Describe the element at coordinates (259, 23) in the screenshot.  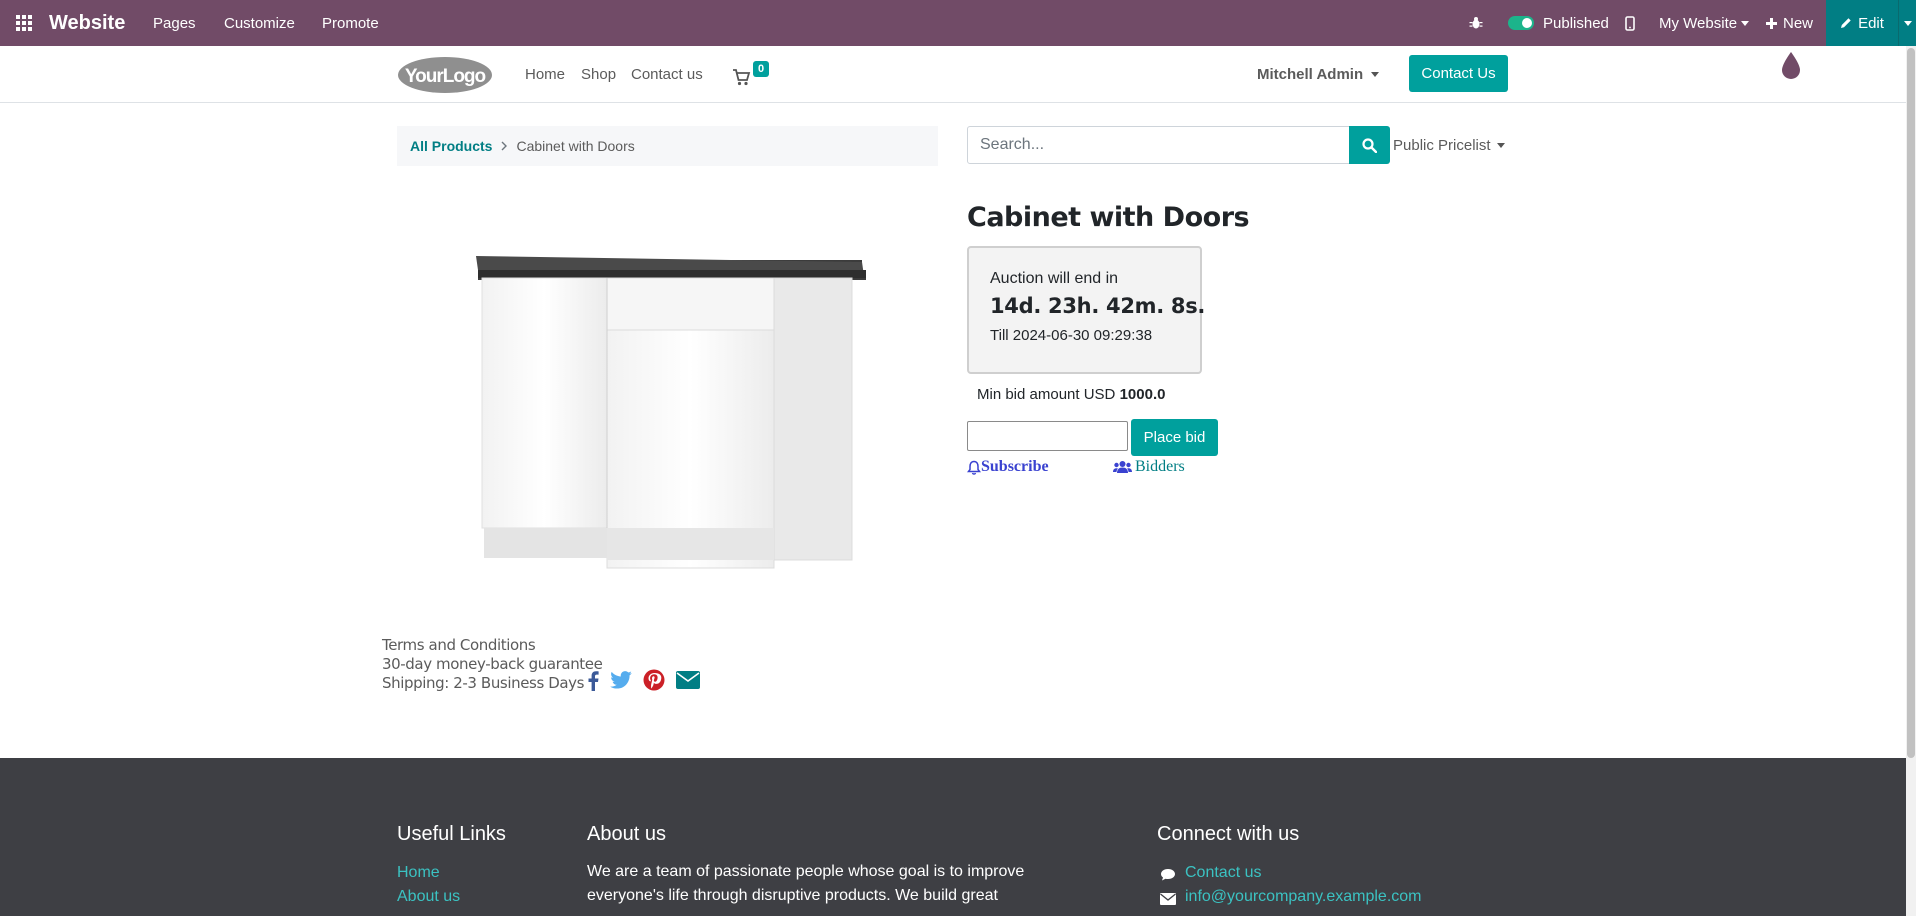
I see `menu-customize: Customize` at that location.